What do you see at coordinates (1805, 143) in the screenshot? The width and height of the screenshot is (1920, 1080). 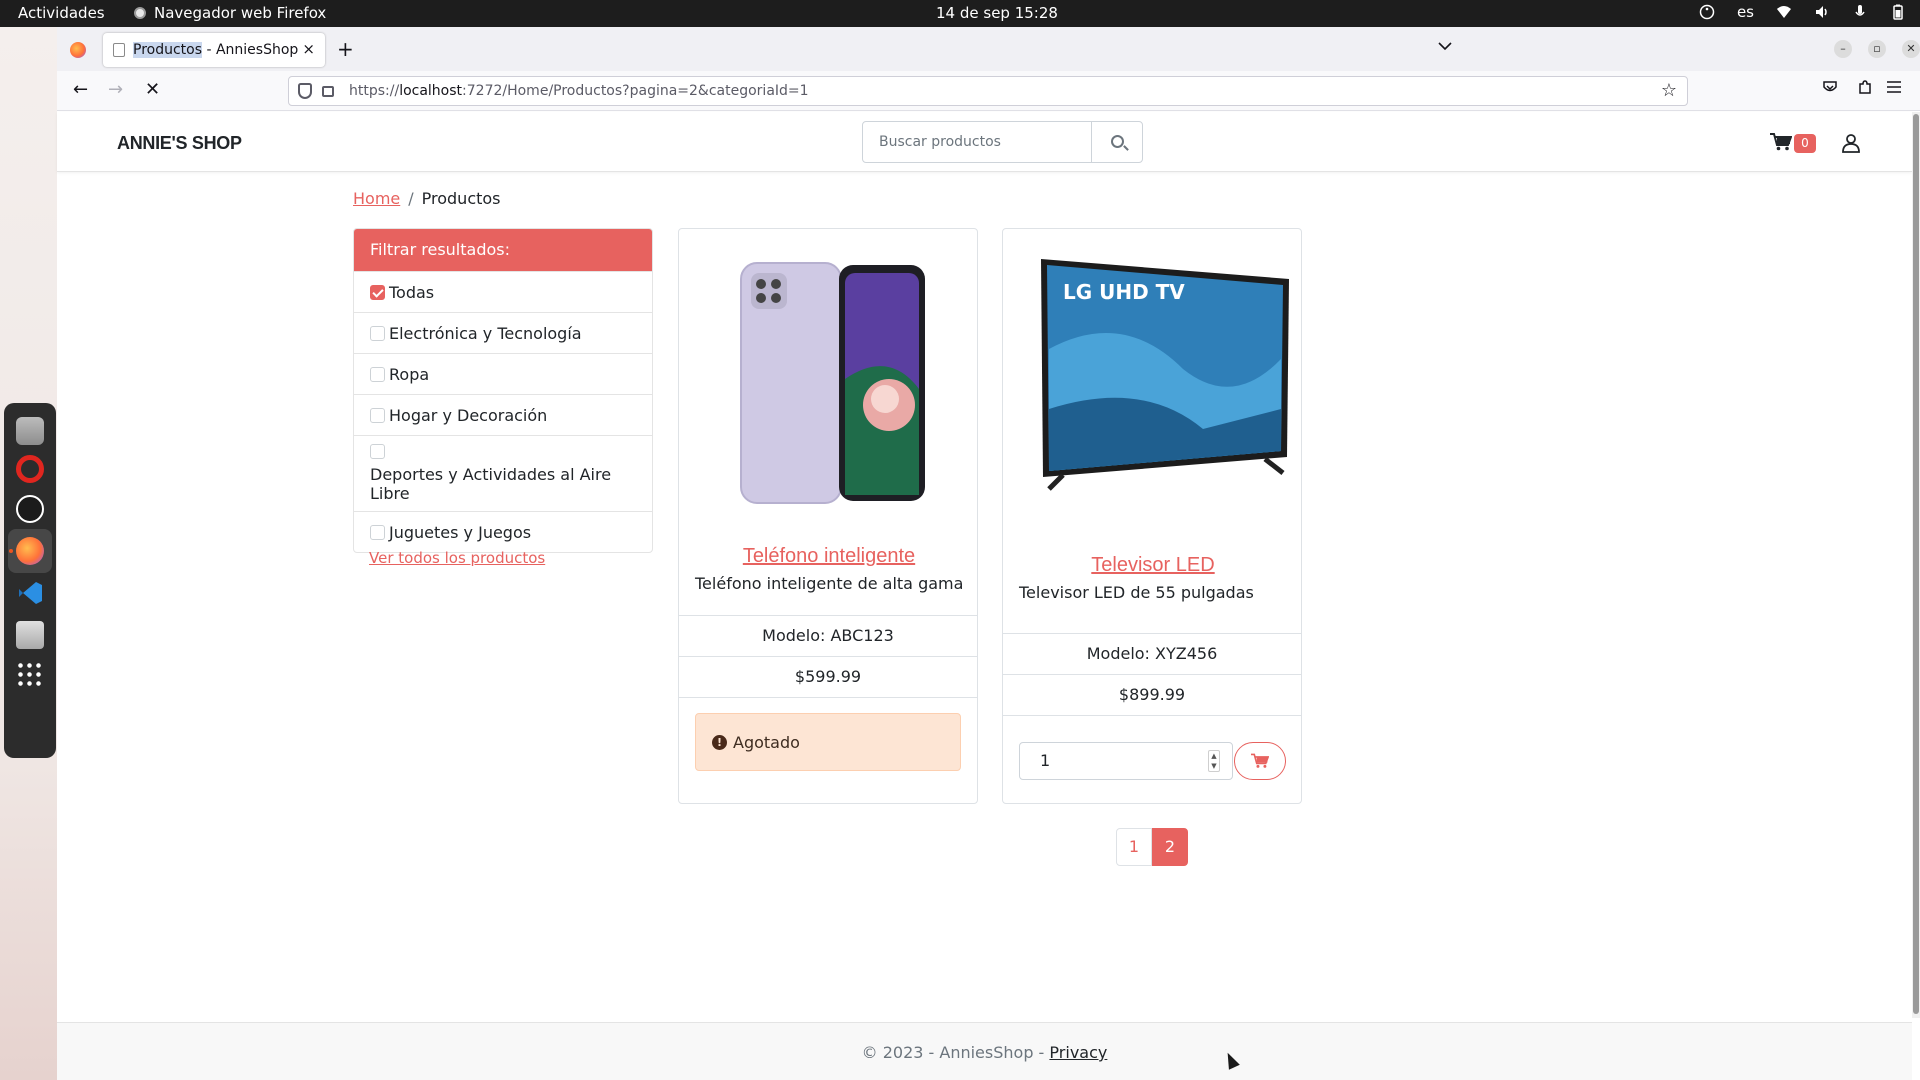 I see `cart-count-badge: 0` at bounding box center [1805, 143].